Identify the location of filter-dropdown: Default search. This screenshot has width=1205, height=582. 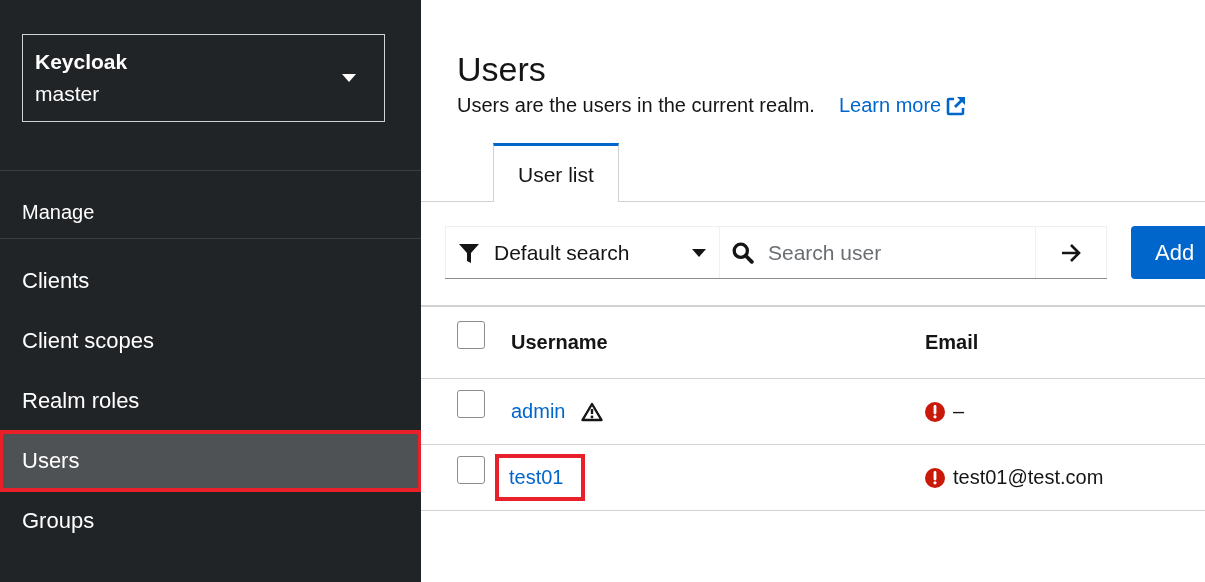
(582, 252).